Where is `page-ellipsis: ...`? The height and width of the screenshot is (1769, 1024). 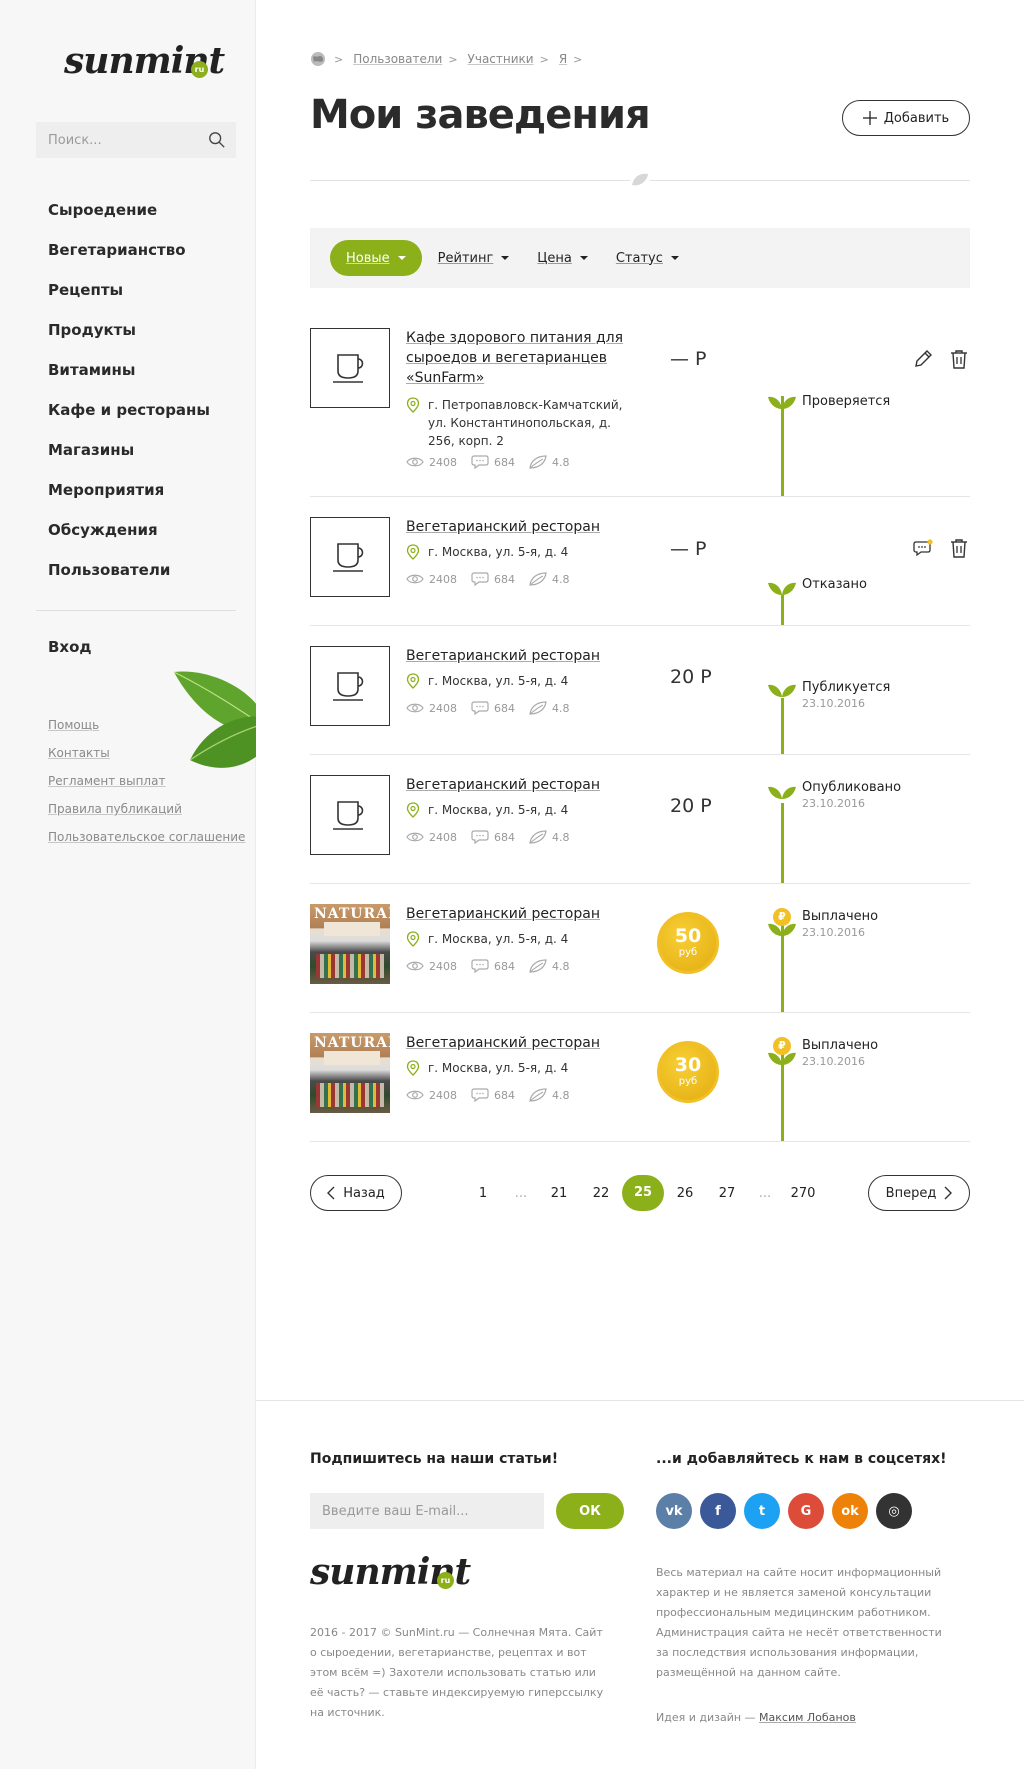 page-ellipsis: ... is located at coordinates (521, 1193).